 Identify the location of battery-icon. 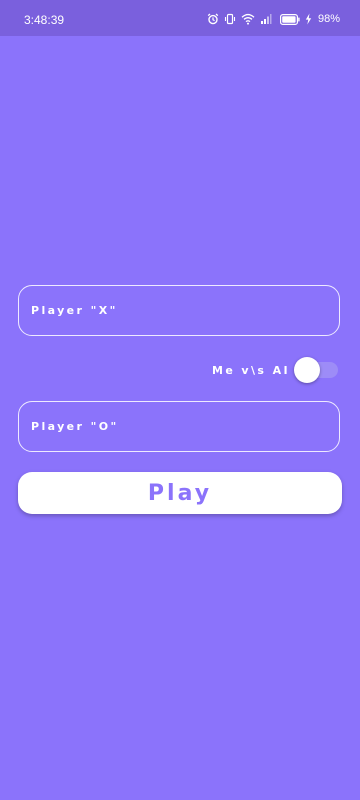
(289, 19).